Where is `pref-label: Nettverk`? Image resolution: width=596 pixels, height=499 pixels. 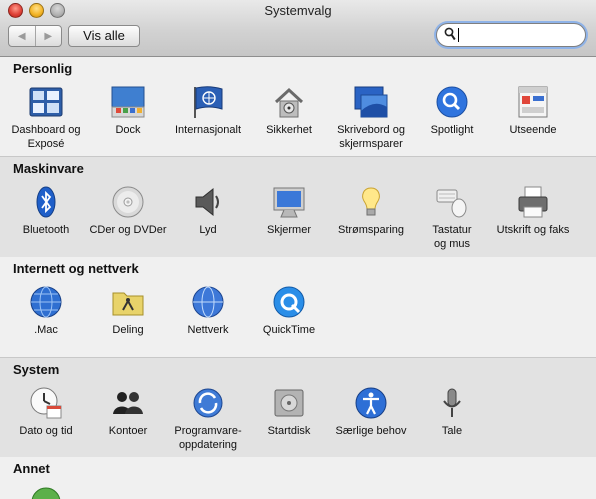 pref-label: Nettverk is located at coordinates (208, 330).